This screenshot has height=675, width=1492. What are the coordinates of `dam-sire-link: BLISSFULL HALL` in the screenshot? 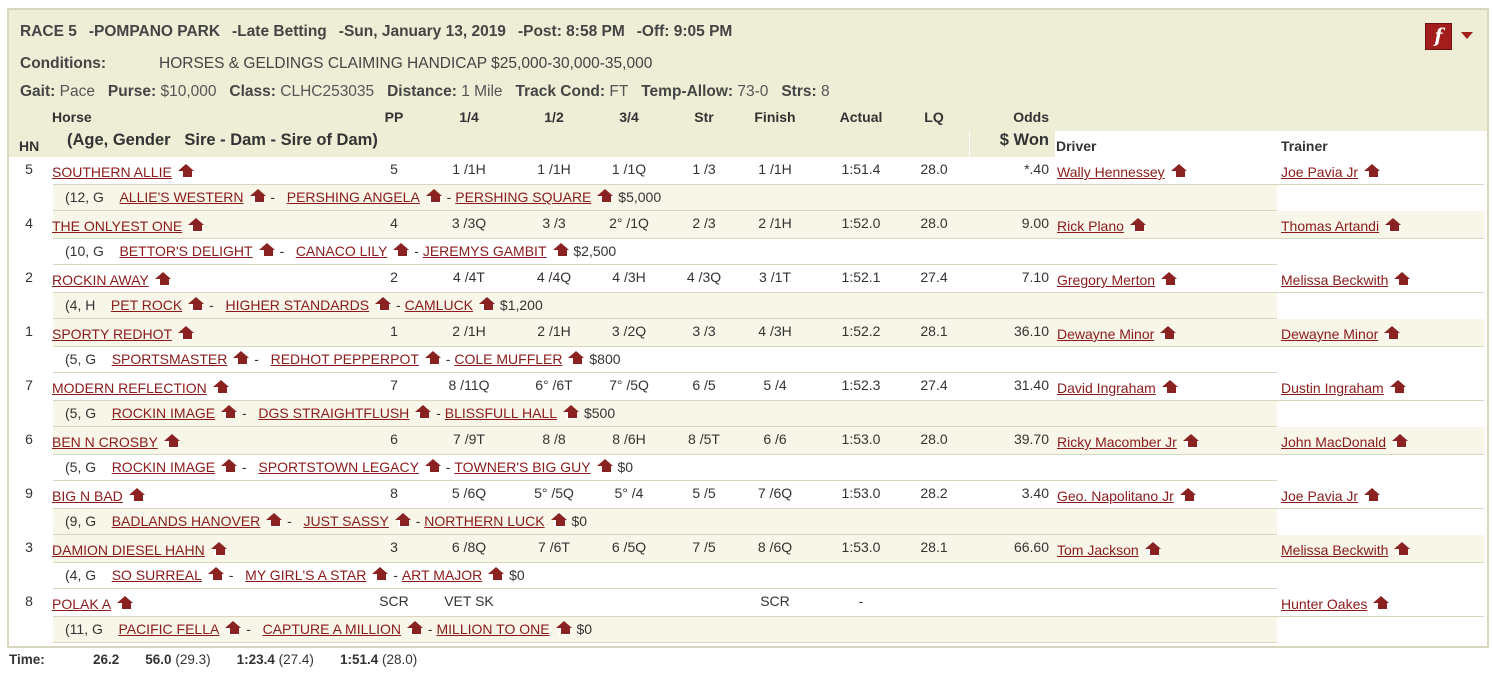 It's located at (501, 413).